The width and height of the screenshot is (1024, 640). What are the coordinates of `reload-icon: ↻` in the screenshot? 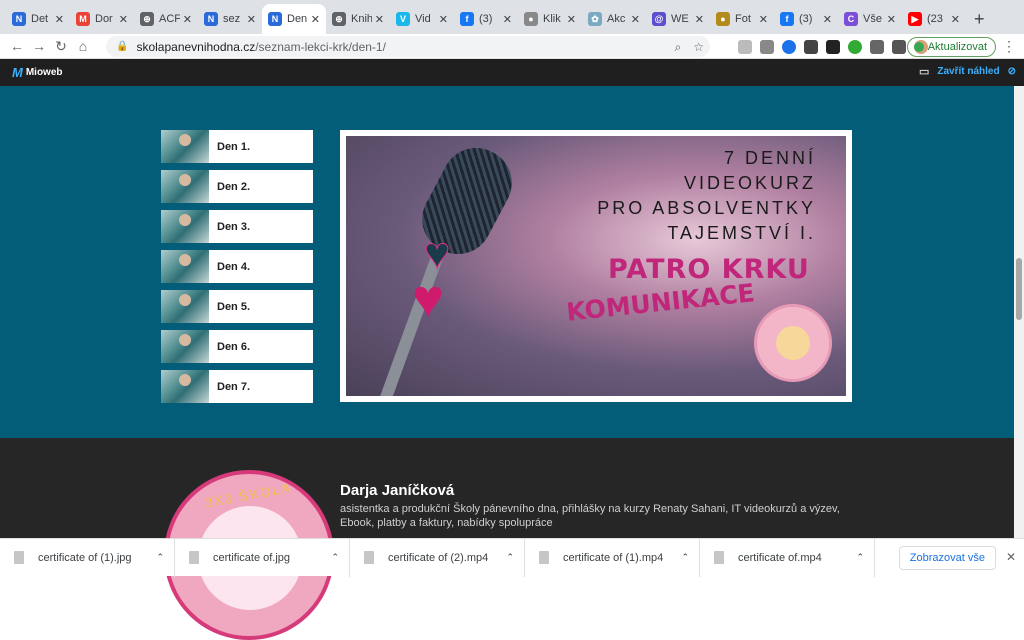 It's located at (61, 46).